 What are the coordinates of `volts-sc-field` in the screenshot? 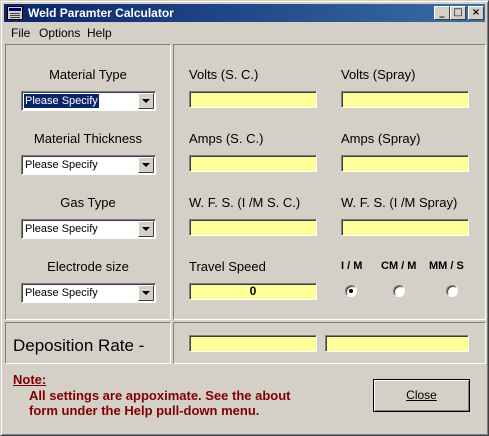 It's located at (253, 99).